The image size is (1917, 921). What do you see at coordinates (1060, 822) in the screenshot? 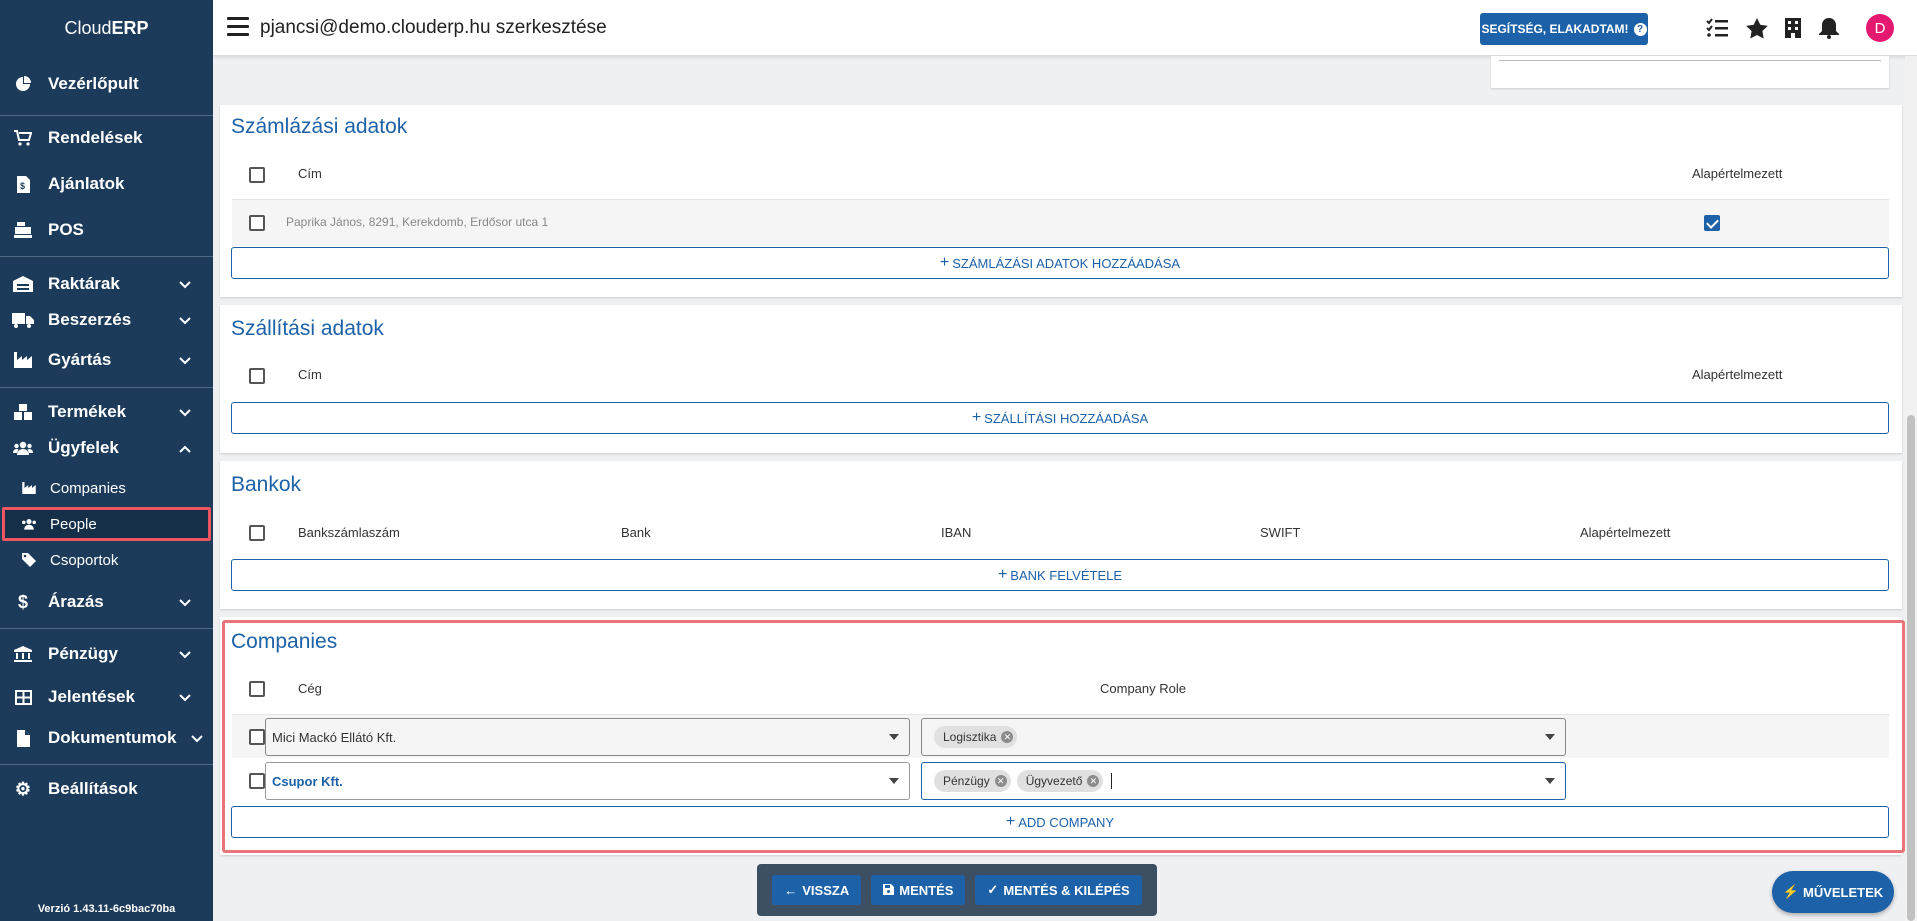
I see `add-company-button: + ADD COMPANY` at bounding box center [1060, 822].